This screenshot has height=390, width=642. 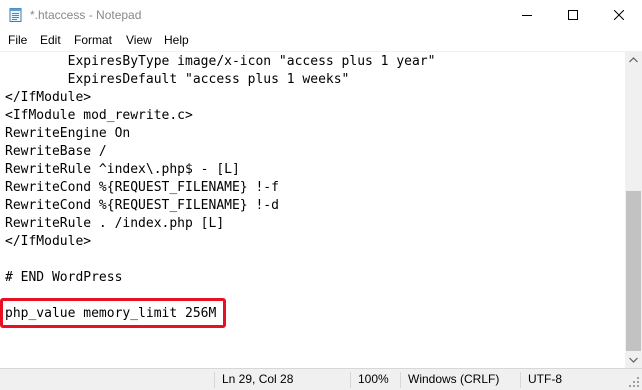 I want to click on minimize-icon, so click(x=527, y=15).